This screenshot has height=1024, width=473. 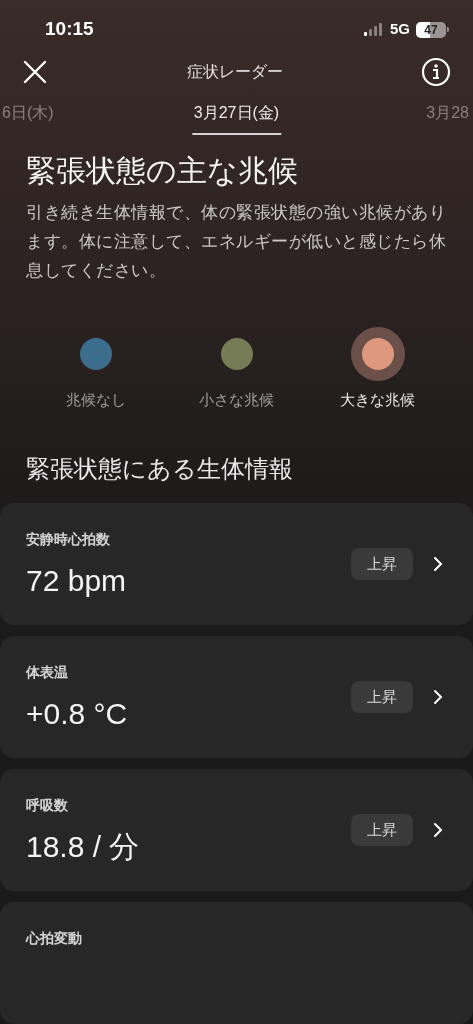 I want to click on screen-title: 症状レーダー, so click(x=234, y=72).